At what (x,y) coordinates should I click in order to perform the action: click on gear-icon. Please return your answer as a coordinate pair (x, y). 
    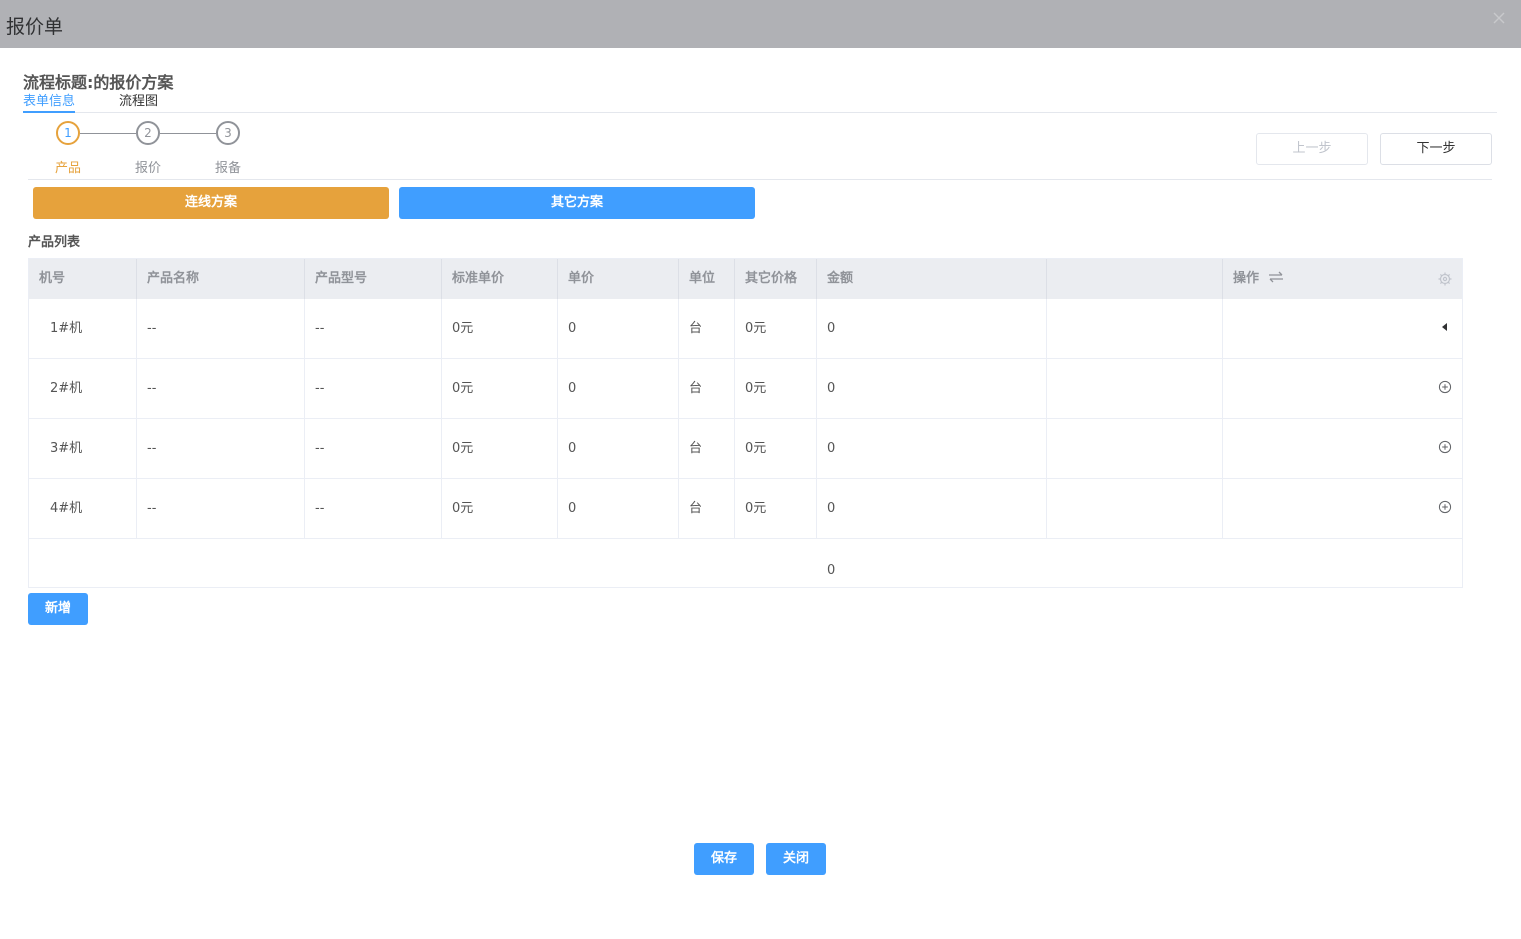
    Looking at the image, I should click on (1445, 279).